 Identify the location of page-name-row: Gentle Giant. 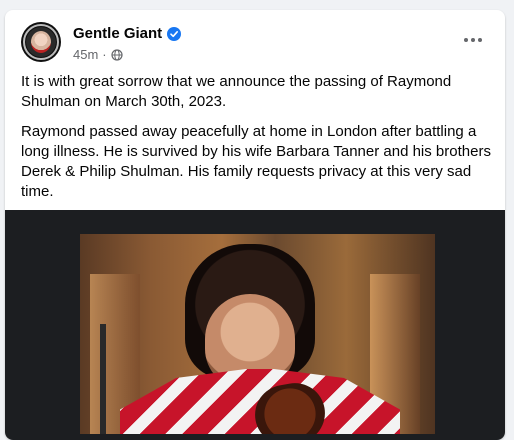
(127, 33).